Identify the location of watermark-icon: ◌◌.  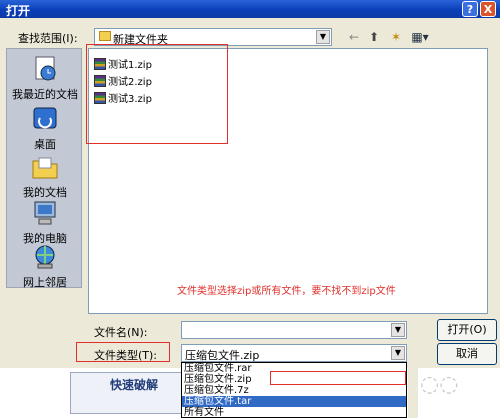
(439, 384).